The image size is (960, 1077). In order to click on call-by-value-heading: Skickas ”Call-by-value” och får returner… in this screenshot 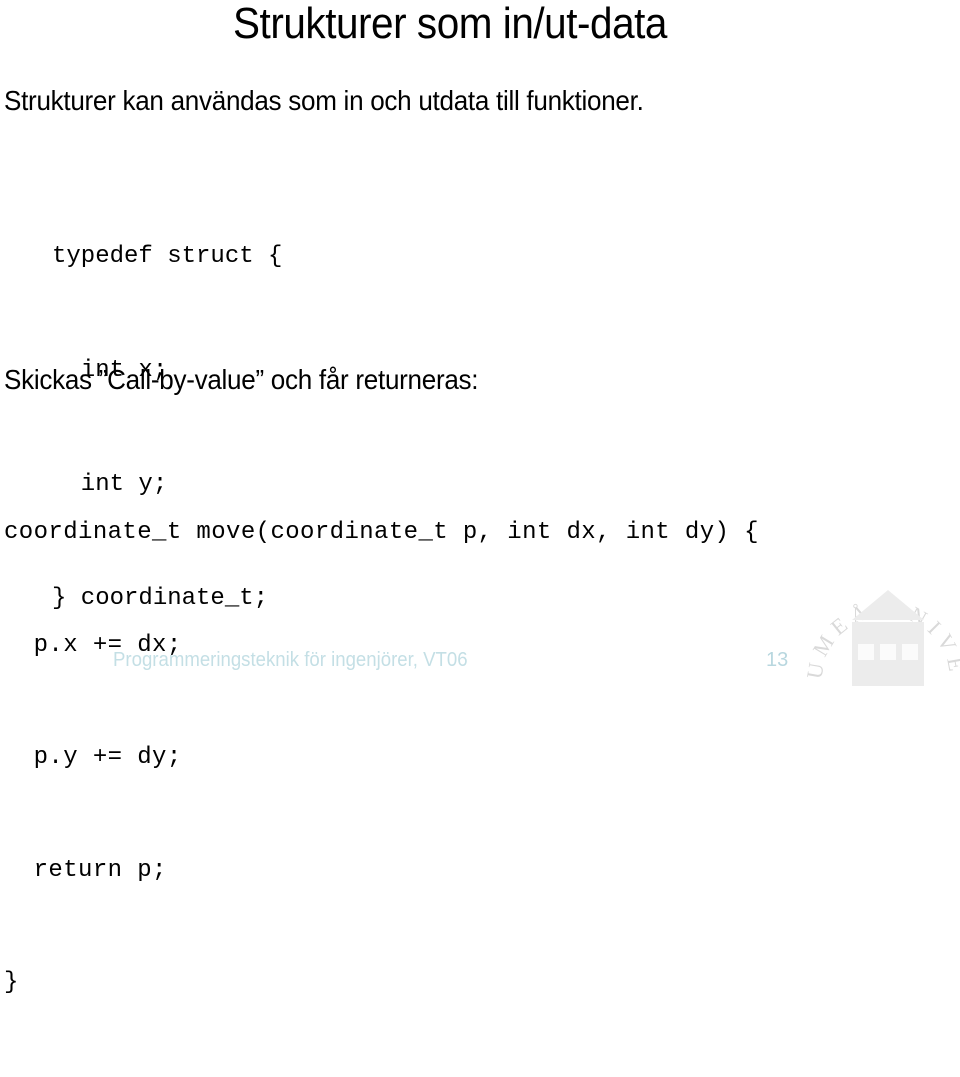, I will do `click(241, 379)`.